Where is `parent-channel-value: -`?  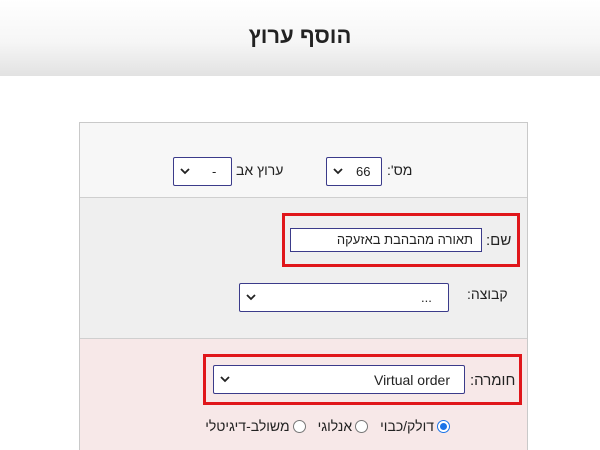
parent-channel-value: - is located at coordinates (214, 171).